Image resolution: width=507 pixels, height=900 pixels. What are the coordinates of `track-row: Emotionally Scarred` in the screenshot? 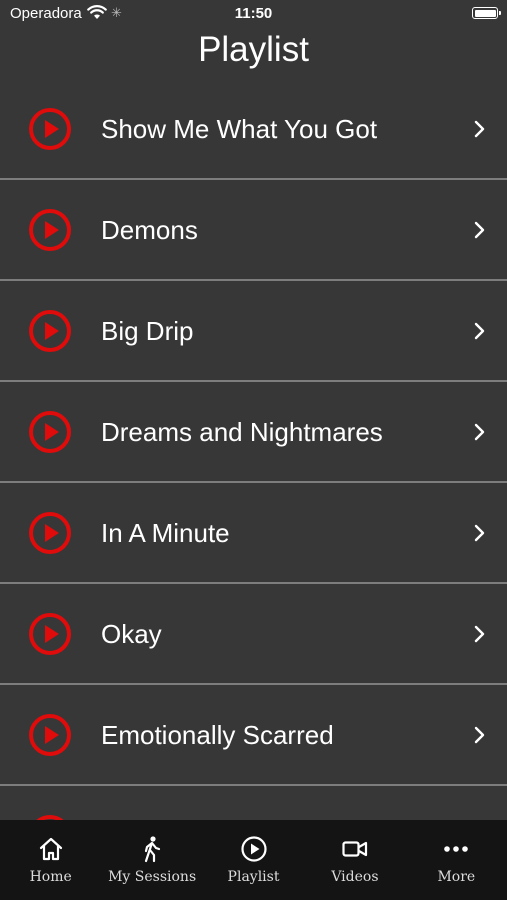 It's located at (253, 735).